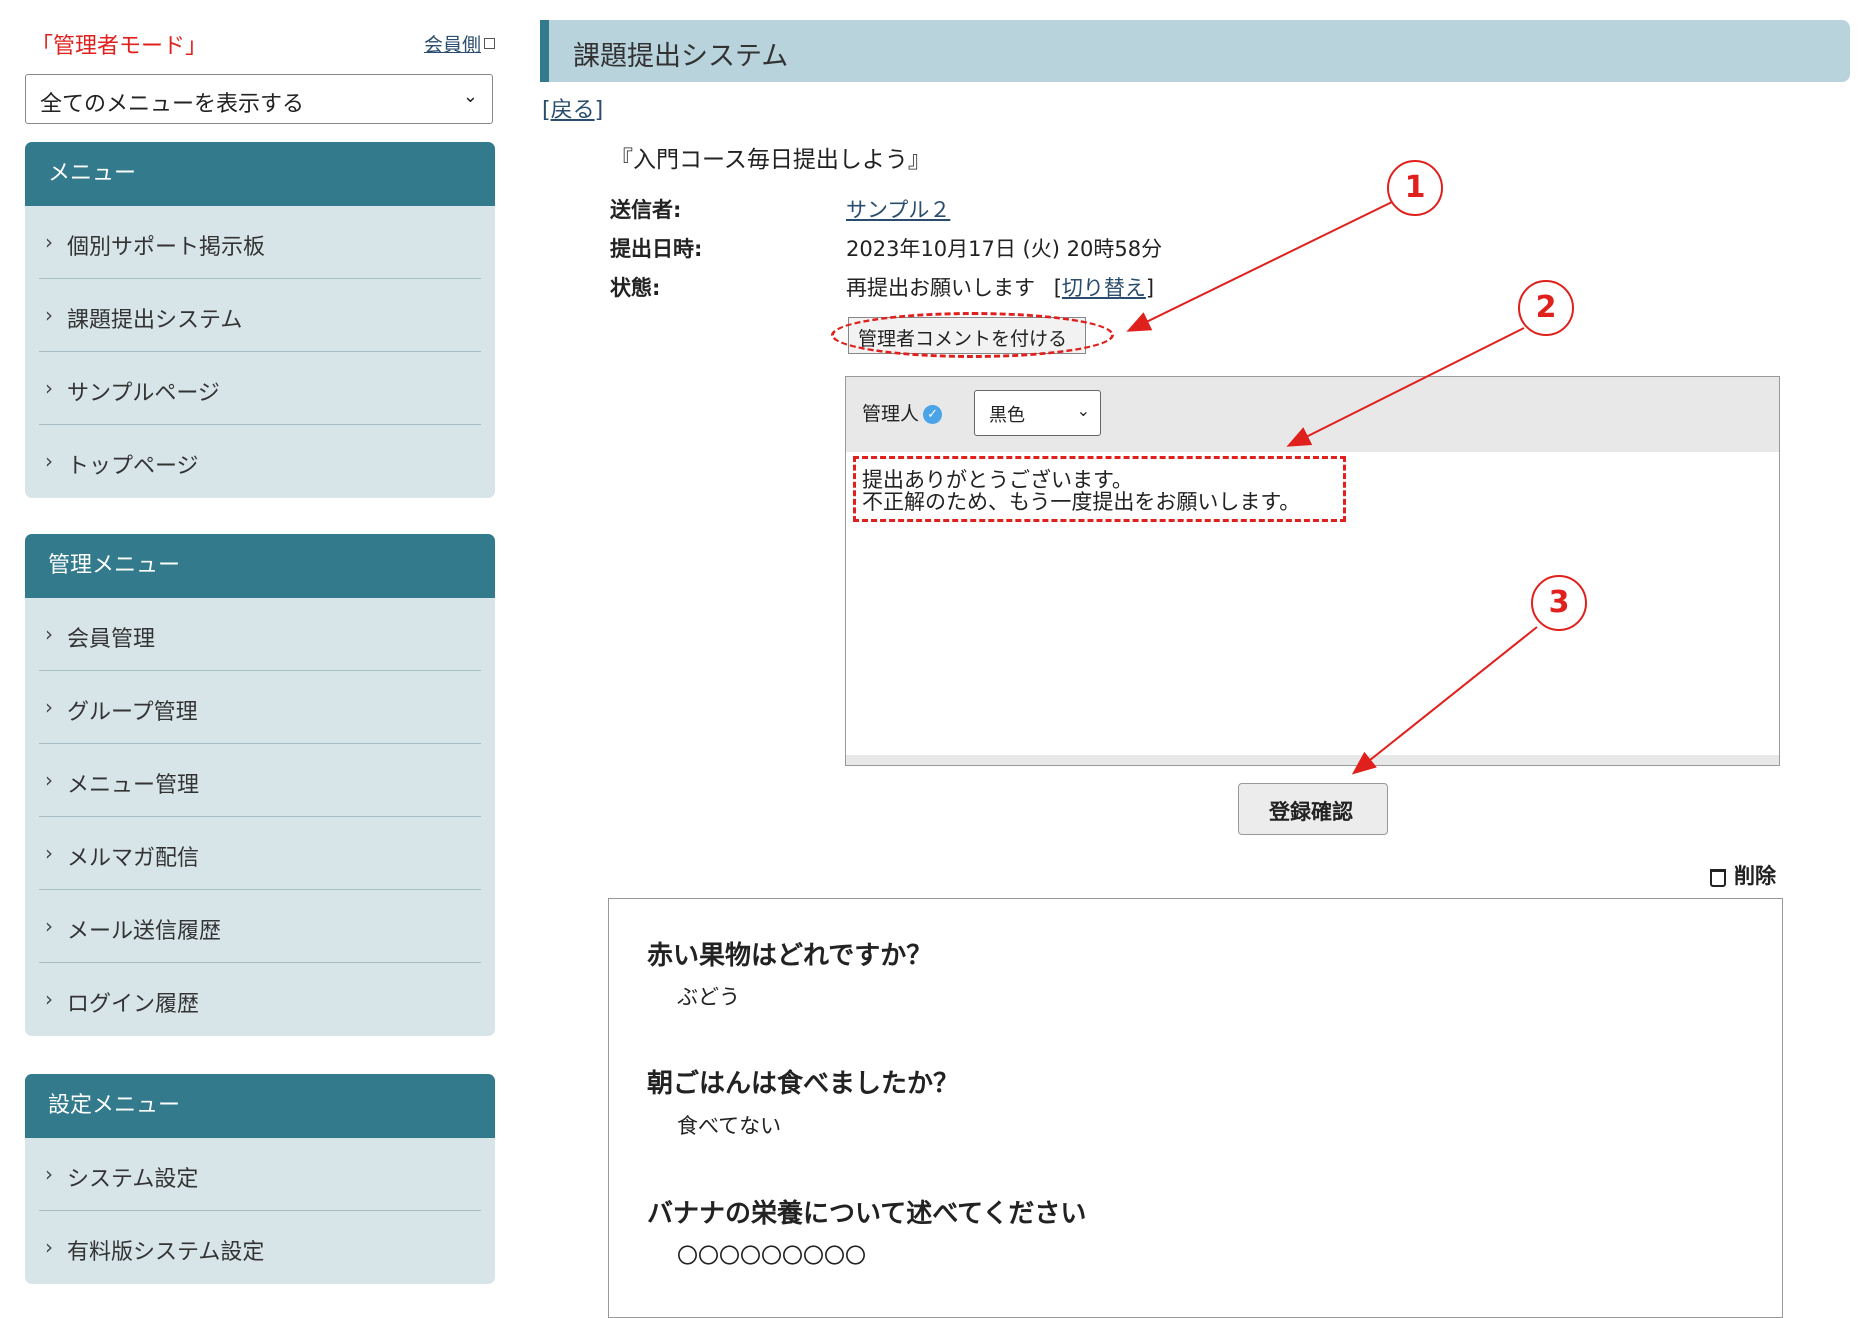 This screenshot has width=1864, height=1318. I want to click on marker-1: 1, so click(1415, 188).